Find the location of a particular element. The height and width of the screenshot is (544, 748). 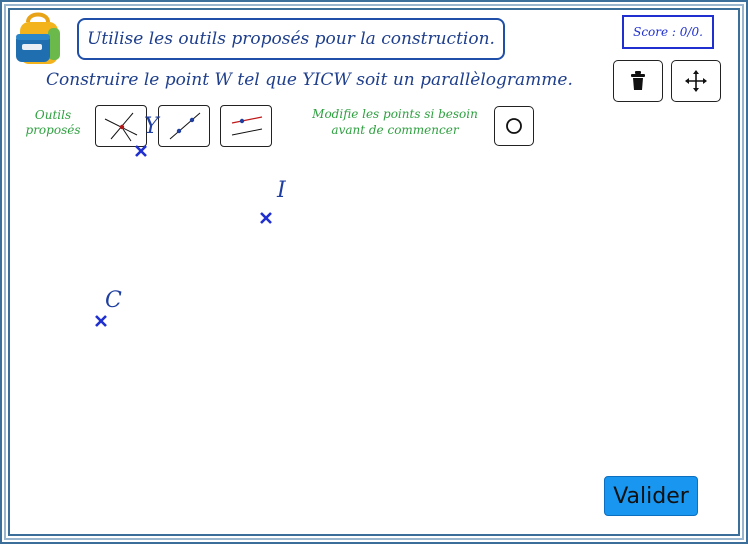

validate-button: Valider is located at coordinates (651, 496).